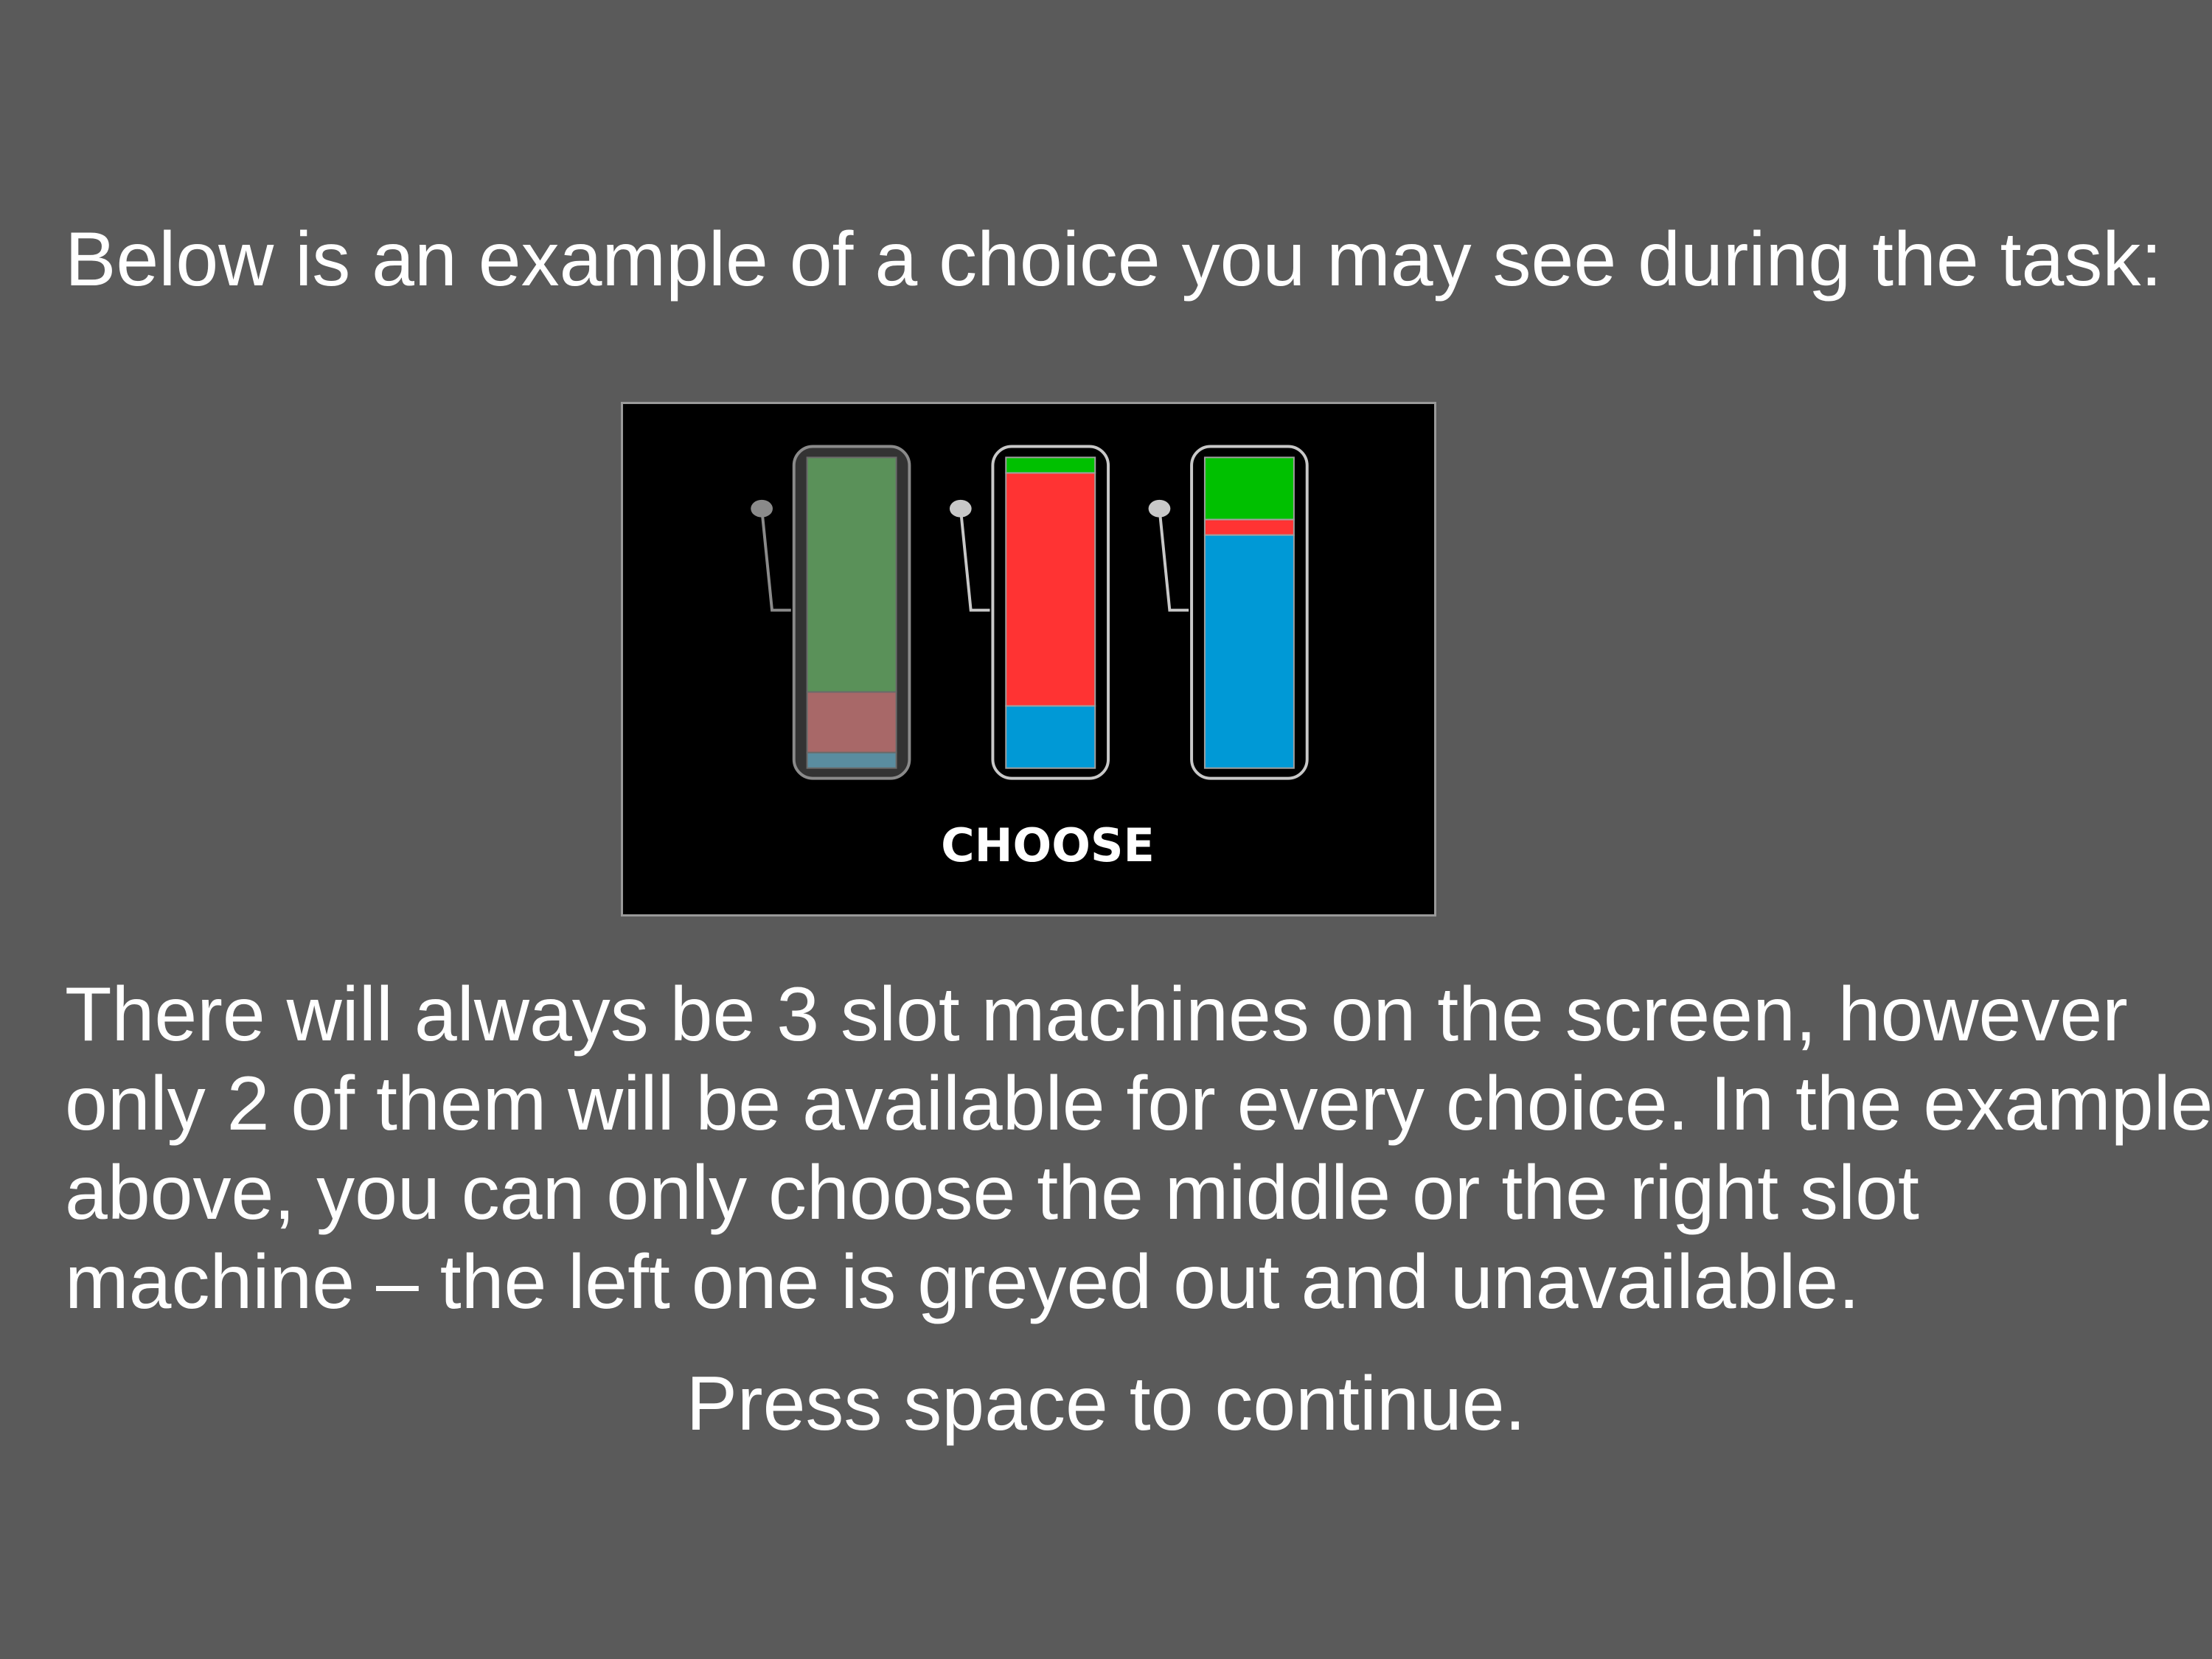 This screenshot has height=1659, width=2212. Describe the element at coordinates (1106, 1404) in the screenshot. I see `continue-prompt: Press space to continue.` at that location.